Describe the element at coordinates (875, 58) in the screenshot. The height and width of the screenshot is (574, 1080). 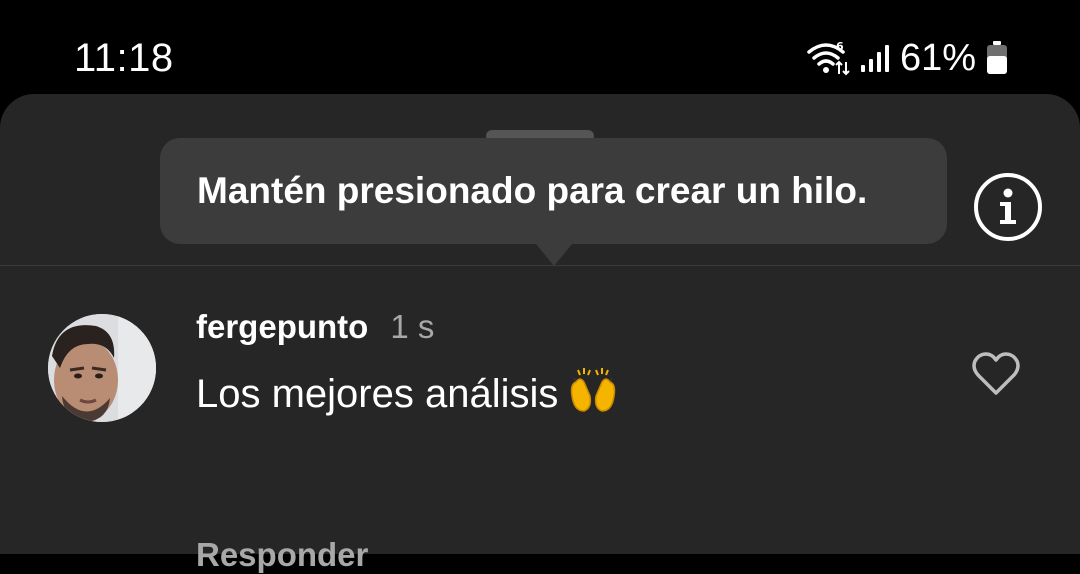
I see `signal-bars-icon` at that location.